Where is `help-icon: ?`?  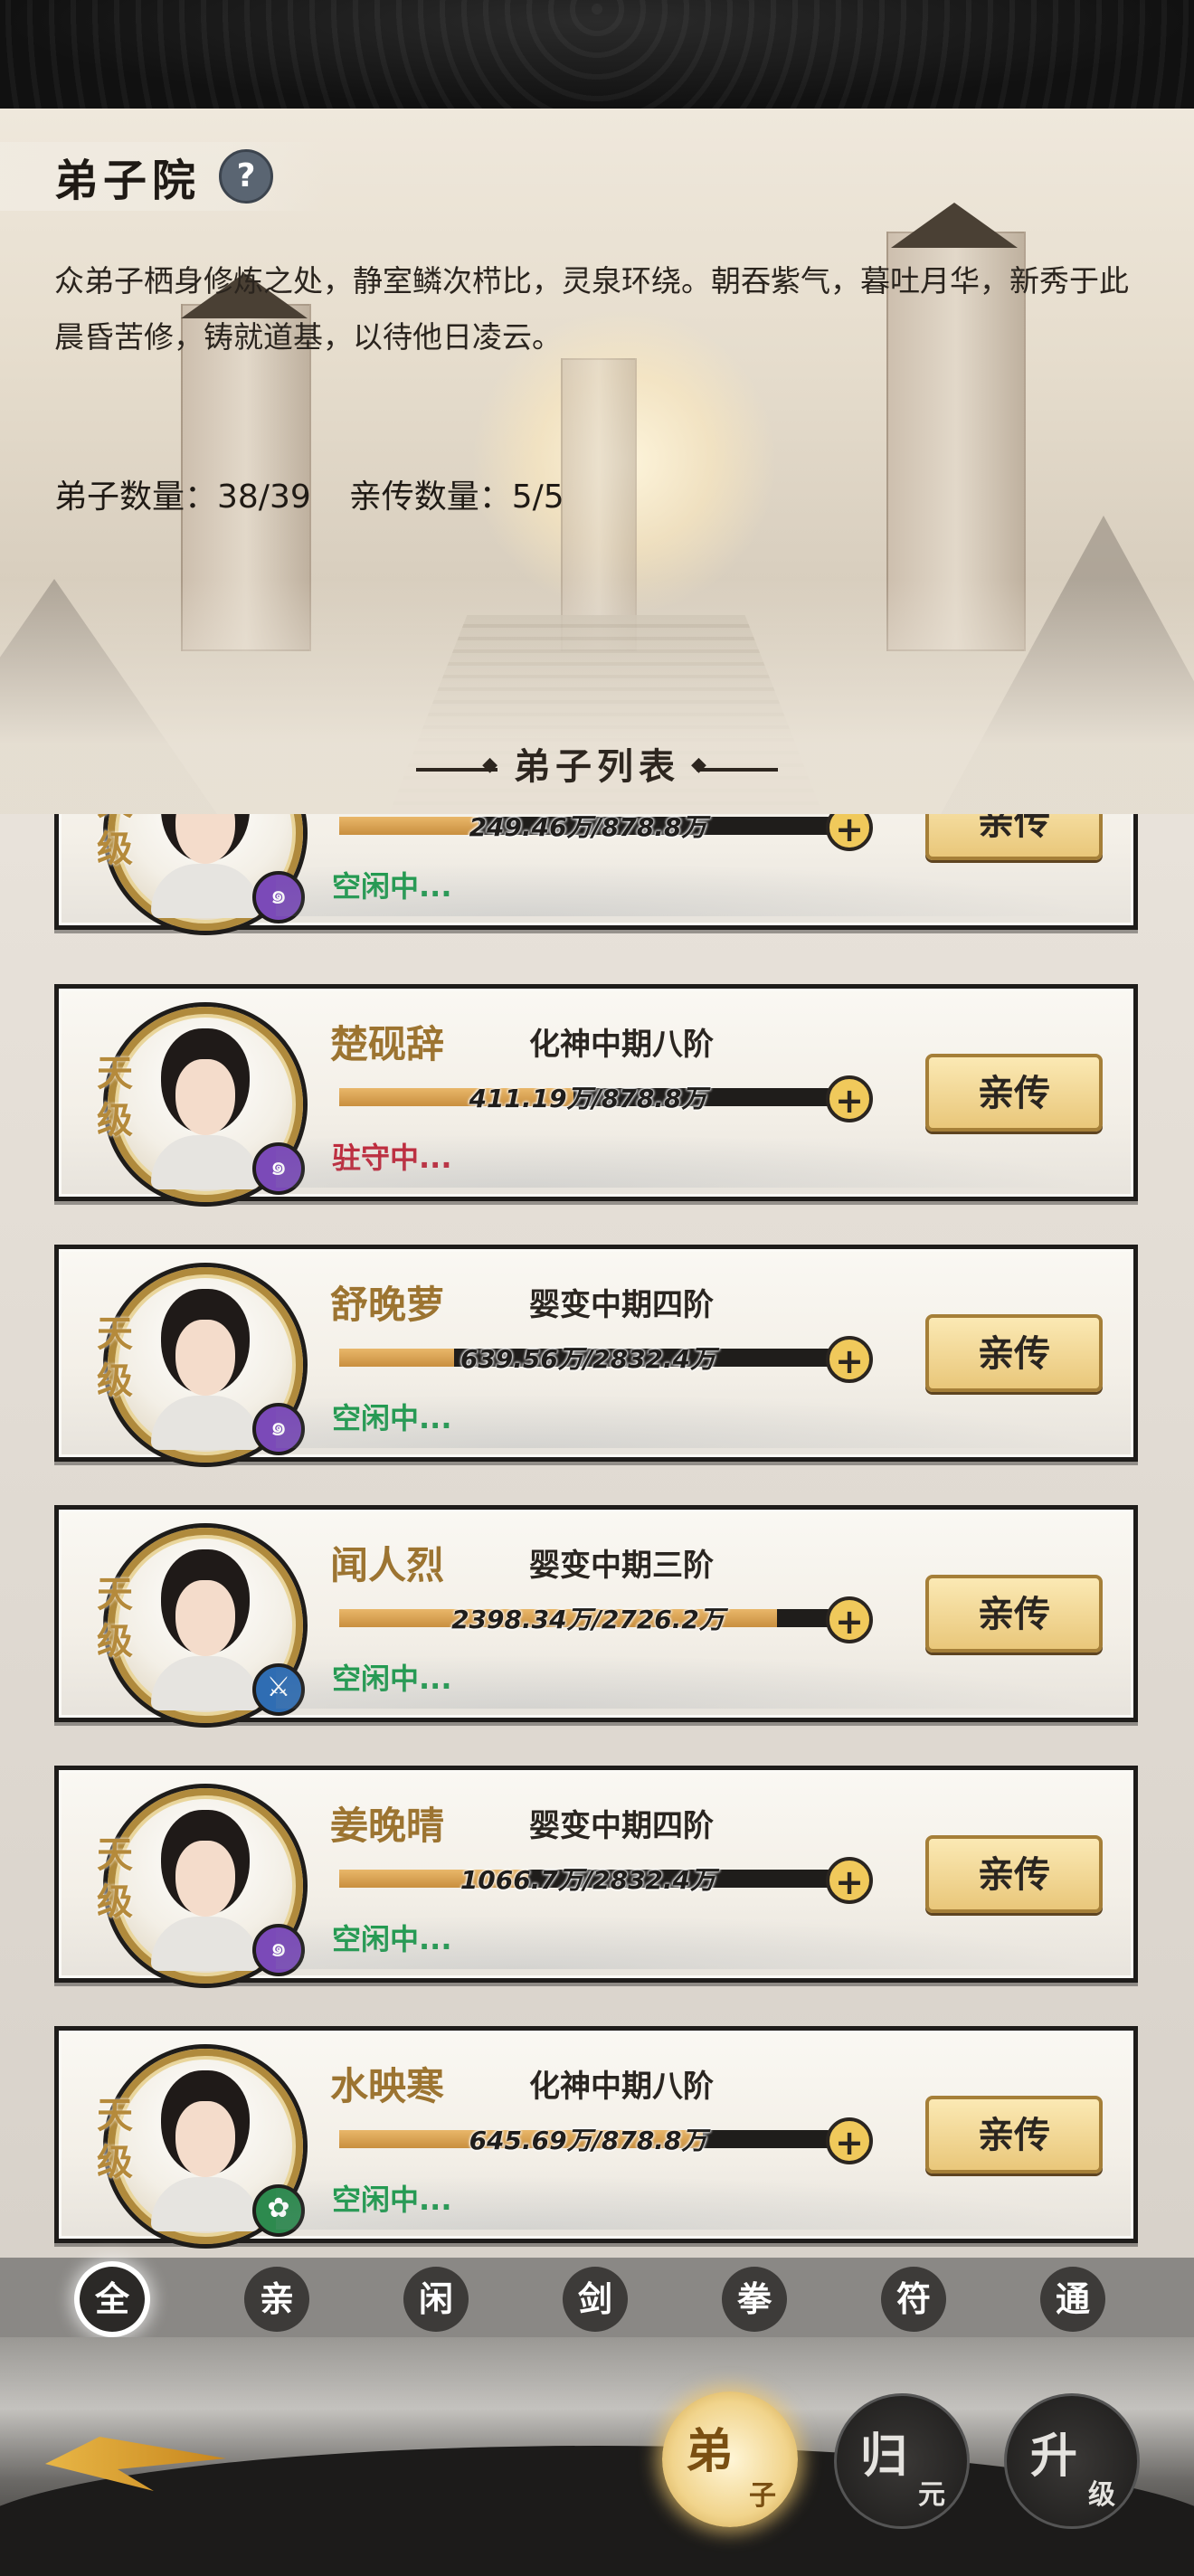
help-icon: ? is located at coordinates (246, 176).